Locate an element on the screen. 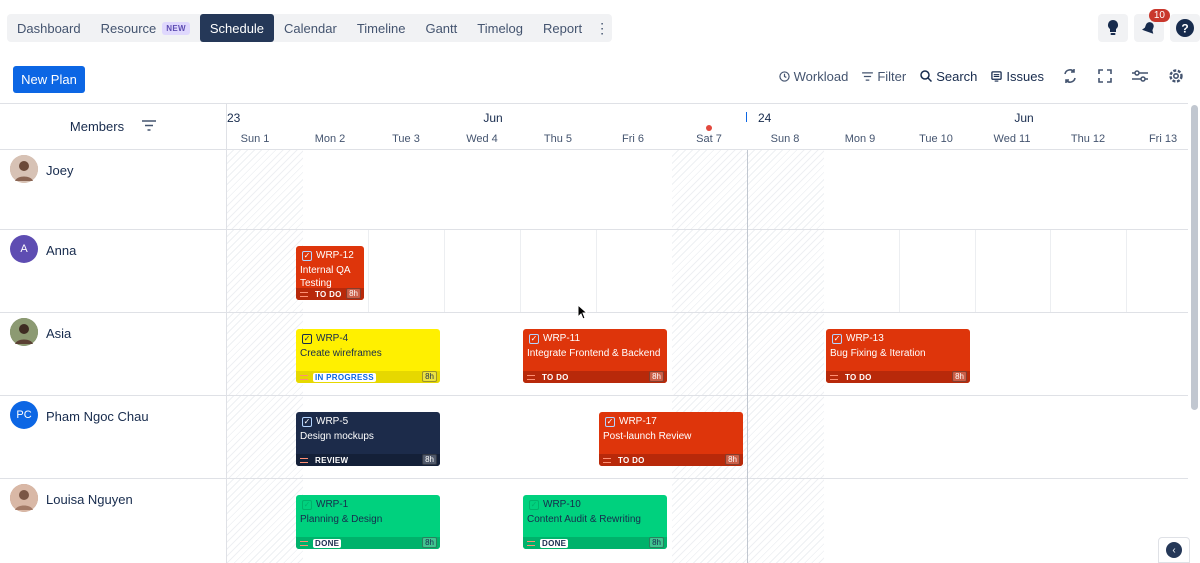 Image resolution: width=1200 pixels, height=563 pixels. tab-dashboard: Dashboard is located at coordinates (49, 28).